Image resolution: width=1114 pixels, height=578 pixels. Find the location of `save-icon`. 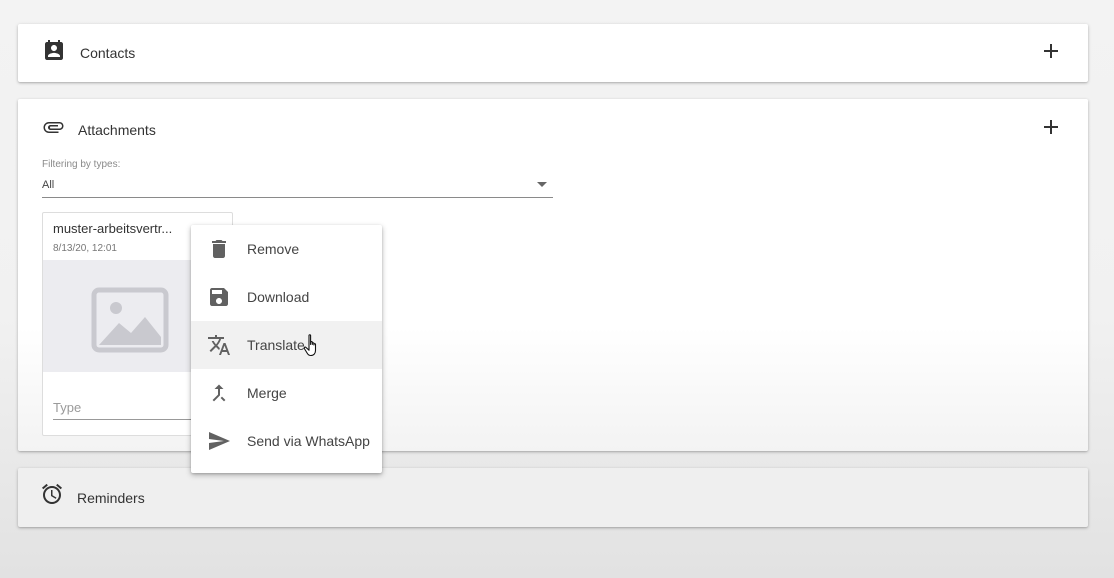

save-icon is located at coordinates (219, 297).